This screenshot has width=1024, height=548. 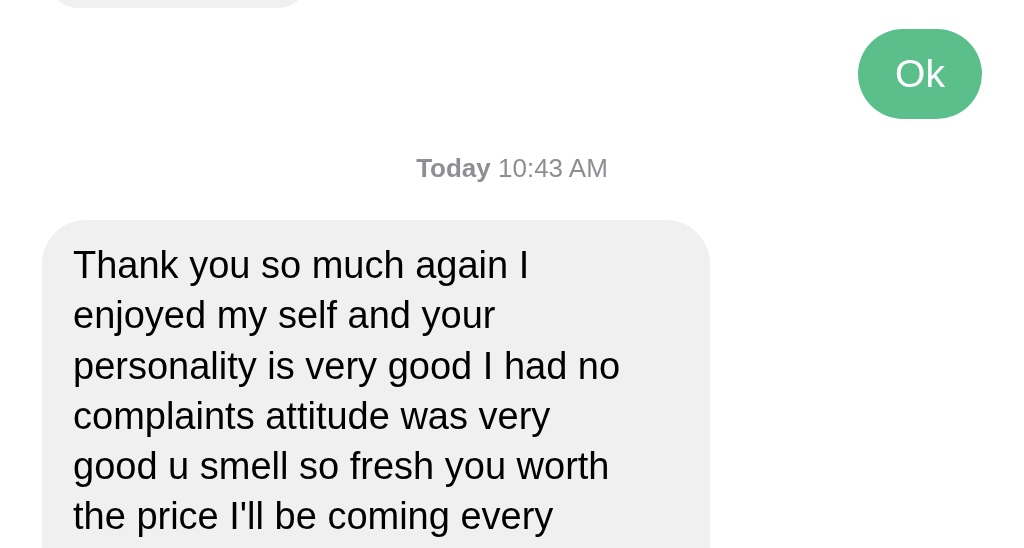 I want to click on message-bubble: Ok, so click(x=920, y=74).